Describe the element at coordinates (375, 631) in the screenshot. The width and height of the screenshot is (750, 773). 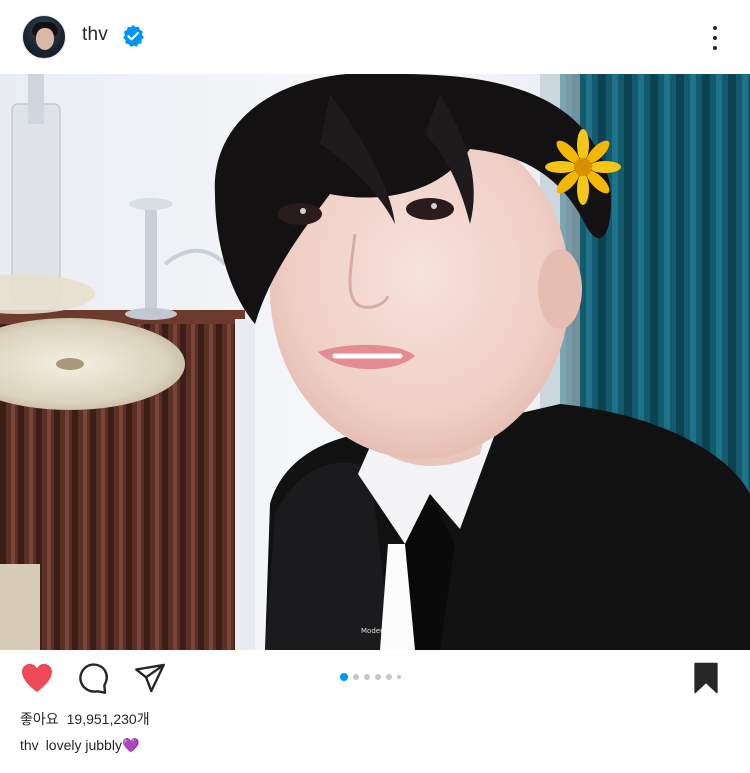
I see `photo-watermark: Modeun` at that location.